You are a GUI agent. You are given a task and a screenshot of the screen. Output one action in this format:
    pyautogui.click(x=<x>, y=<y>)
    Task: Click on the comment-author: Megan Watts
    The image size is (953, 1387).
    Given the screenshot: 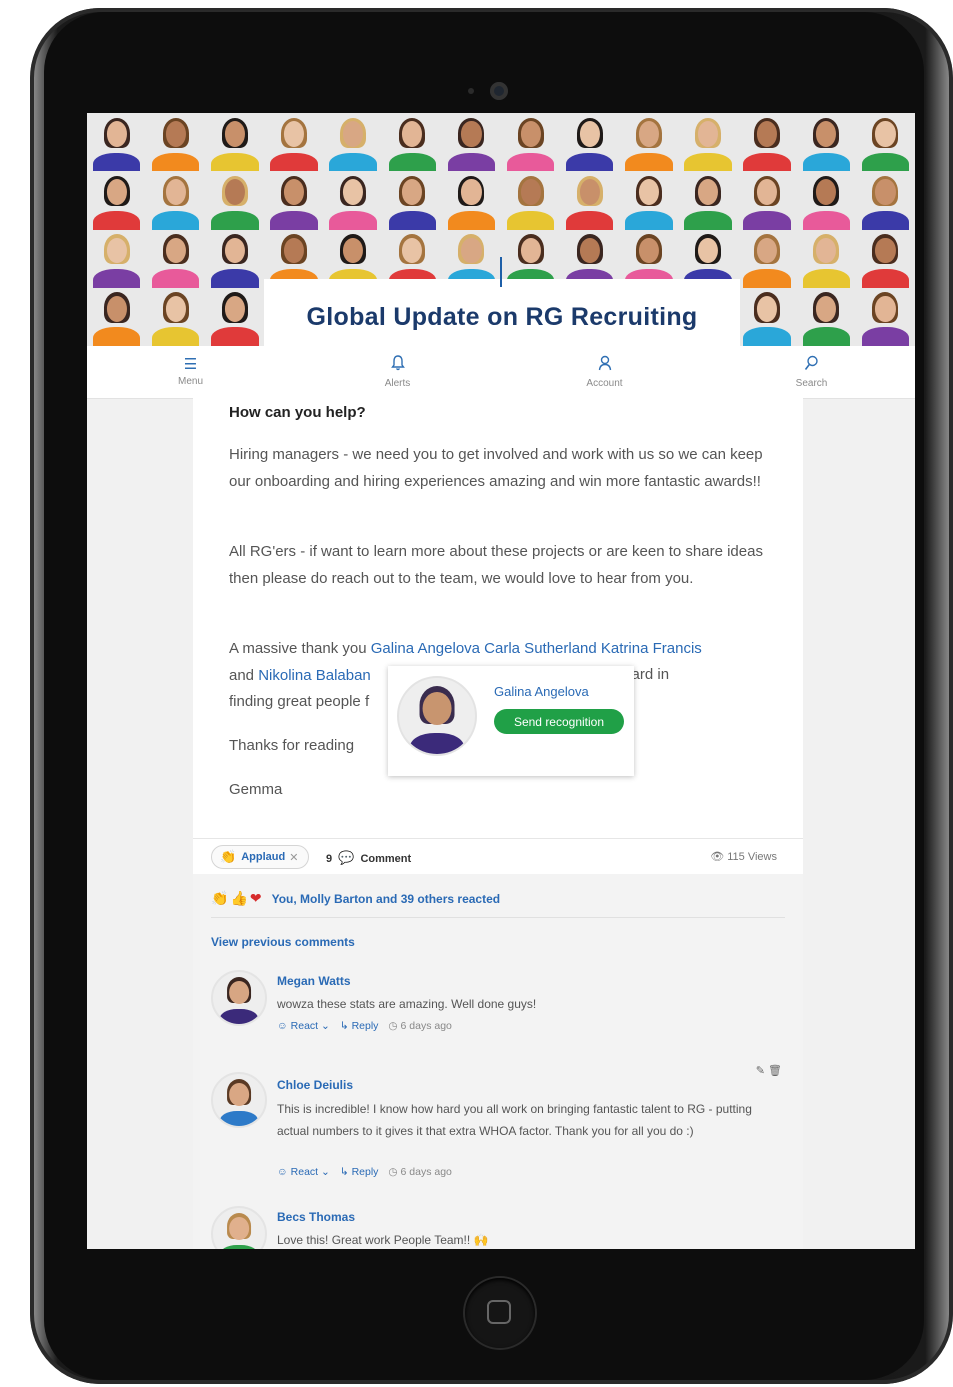 What is the action you would take?
    pyautogui.click(x=314, y=981)
    